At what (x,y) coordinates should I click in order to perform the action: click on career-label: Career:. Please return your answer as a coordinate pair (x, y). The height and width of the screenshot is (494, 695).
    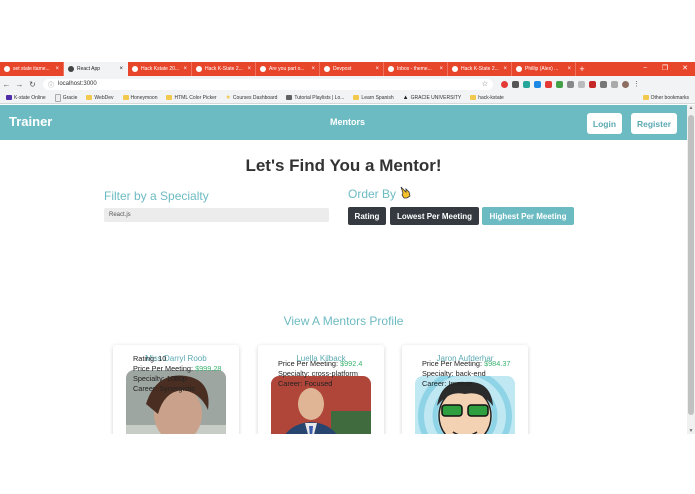
    Looking at the image, I should click on (434, 383).